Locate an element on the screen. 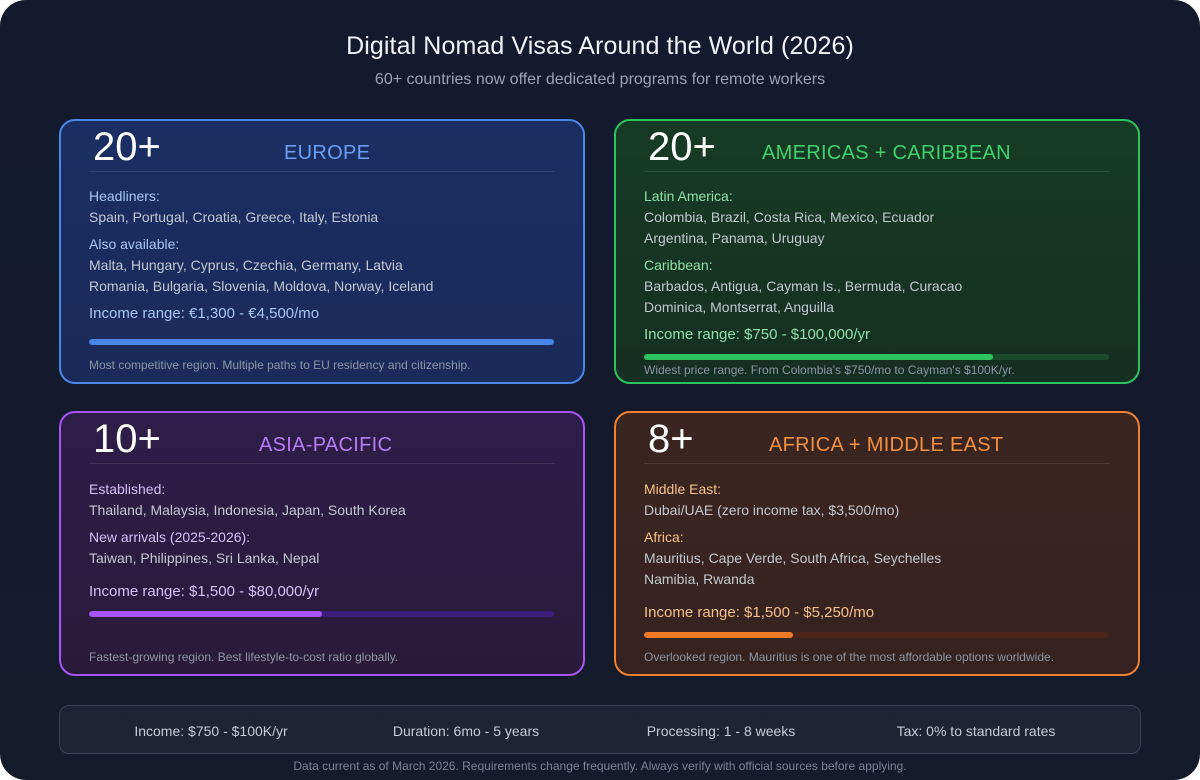  group-label-africa: Africa: is located at coordinates (664, 537).